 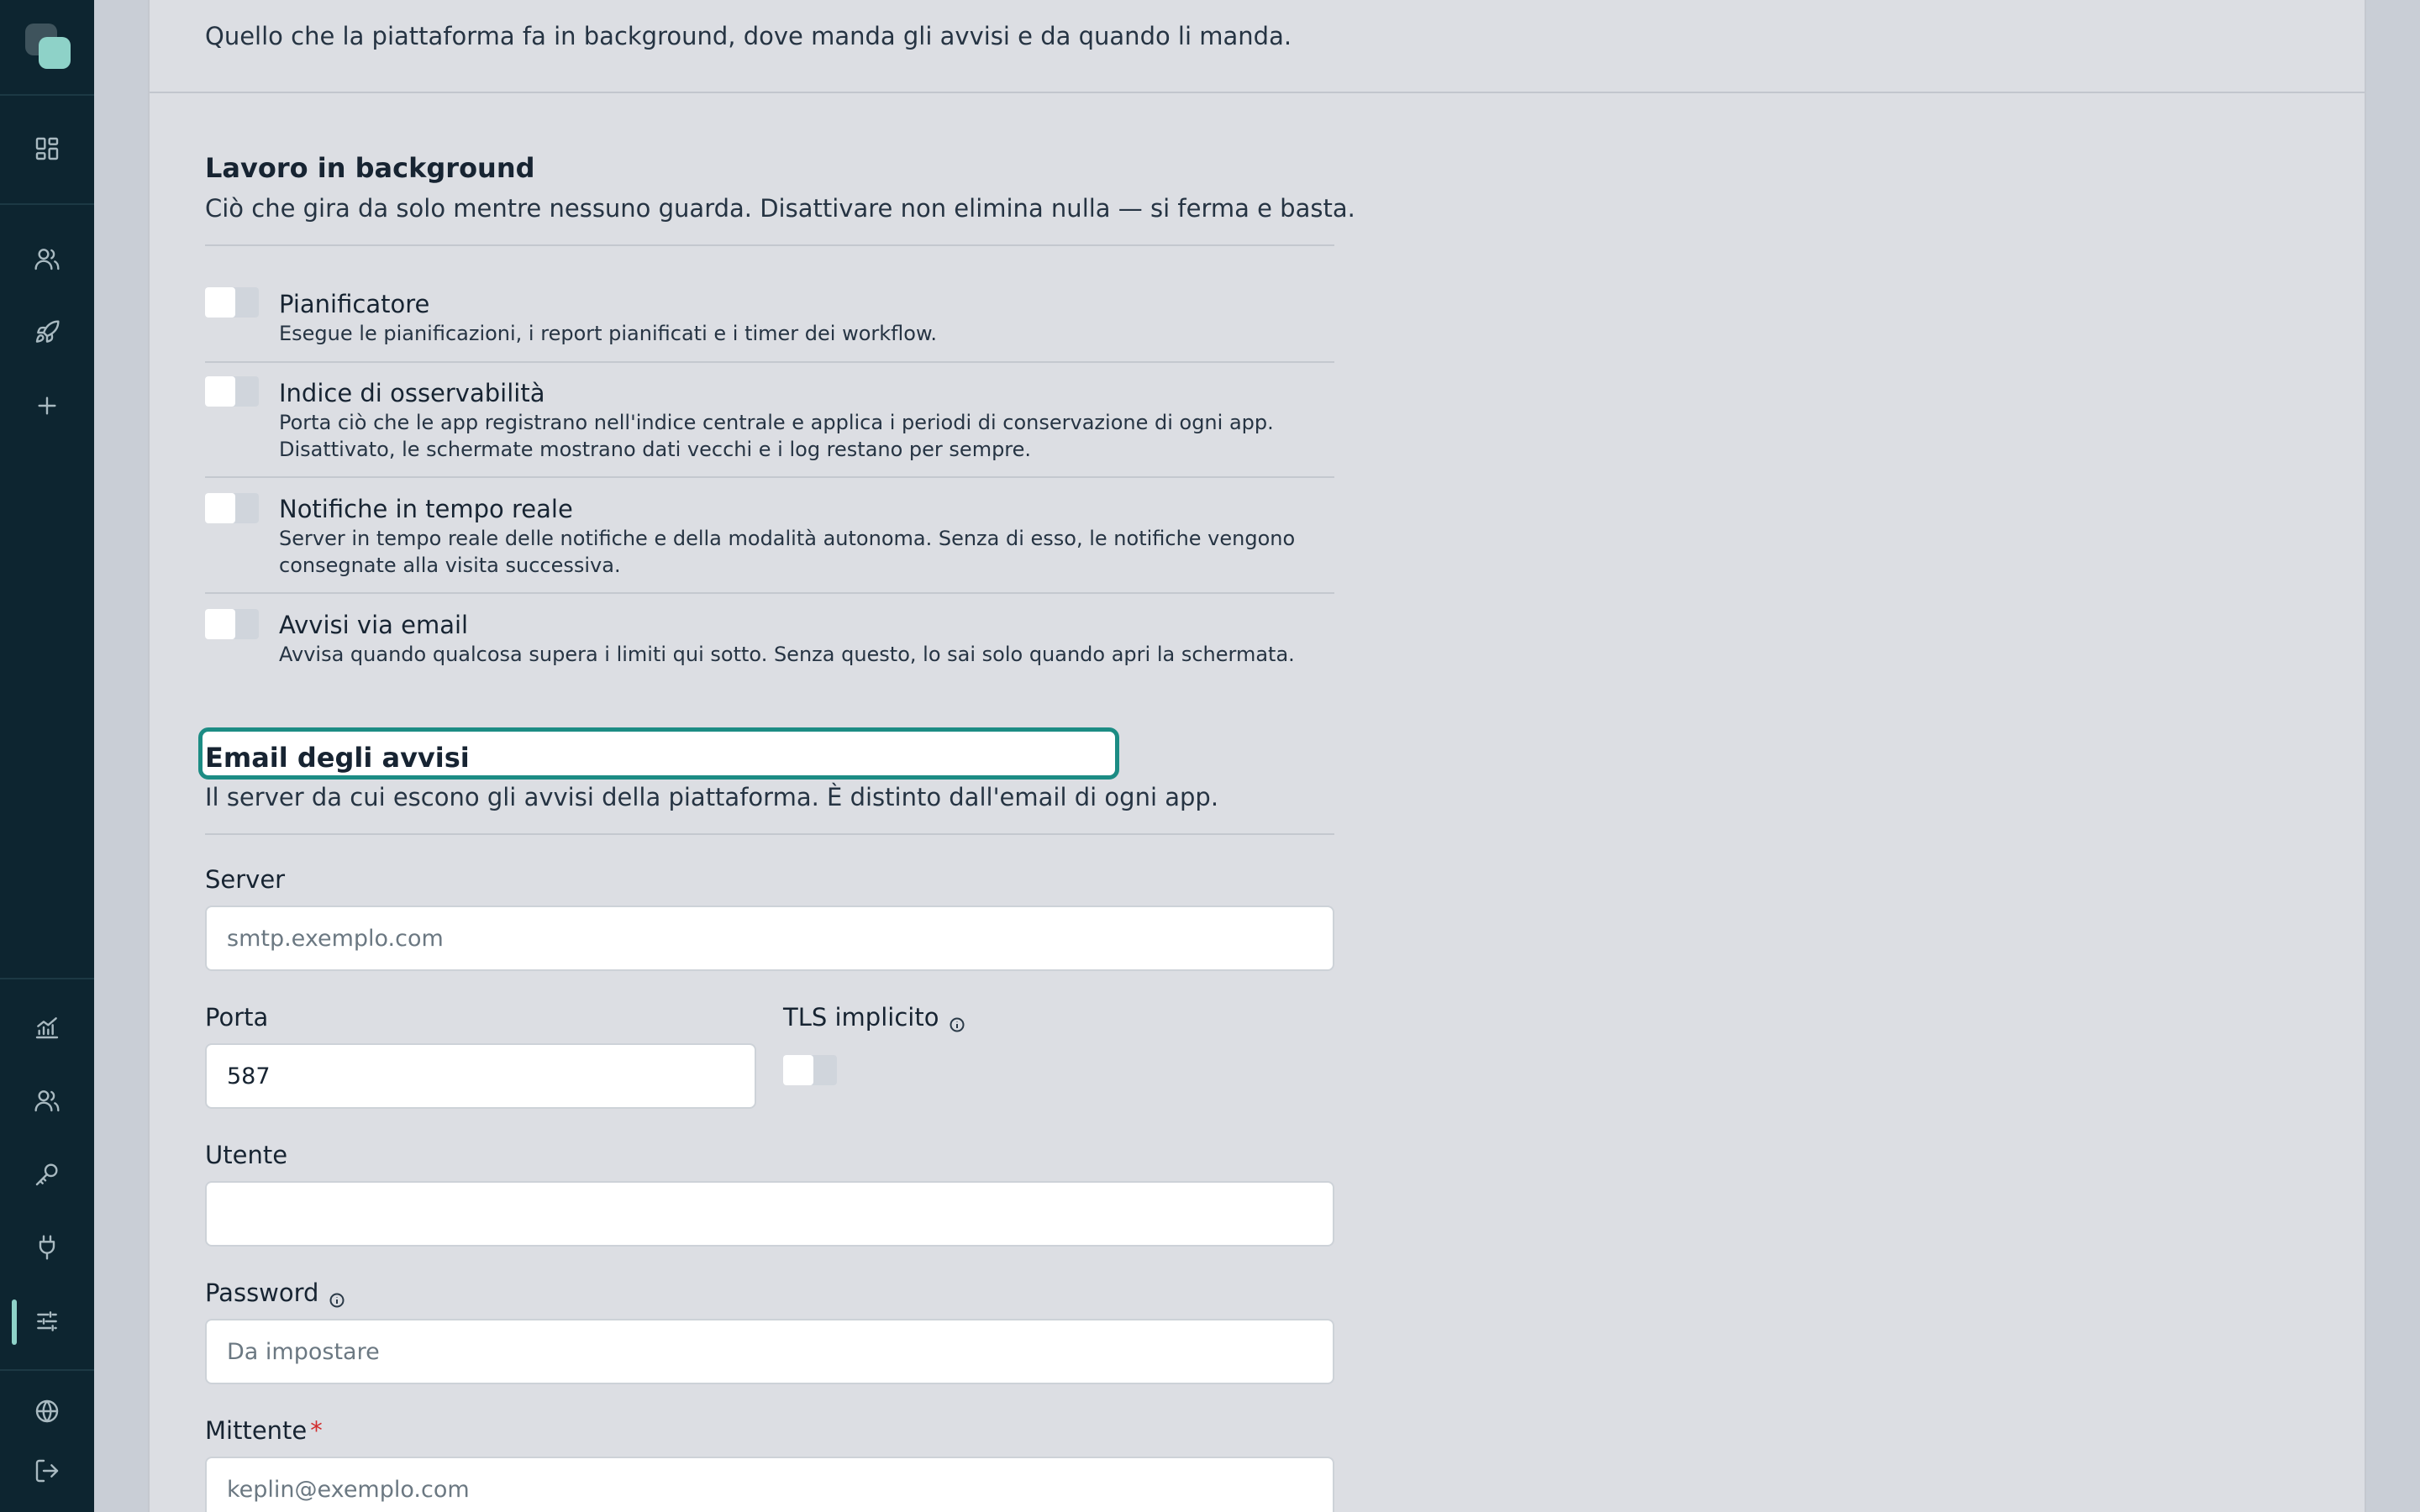 I want to click on tls-label: TLS implicito, so click(x=874, y=1017).